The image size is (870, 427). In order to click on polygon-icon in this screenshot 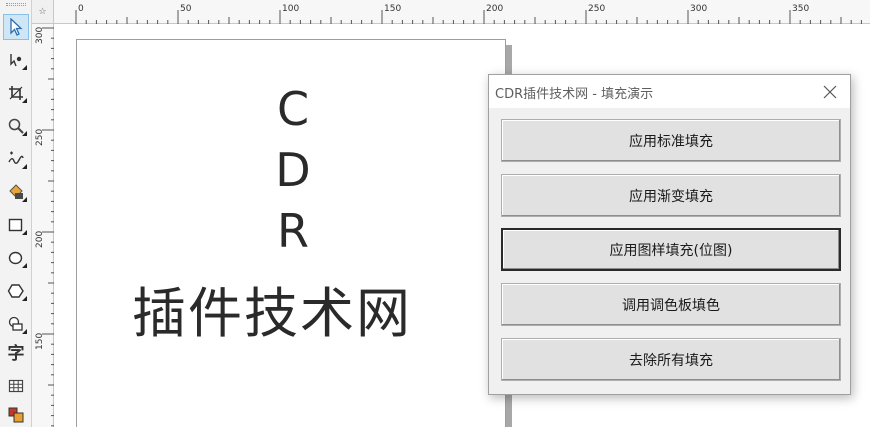, I will do `click(16, 291)`.